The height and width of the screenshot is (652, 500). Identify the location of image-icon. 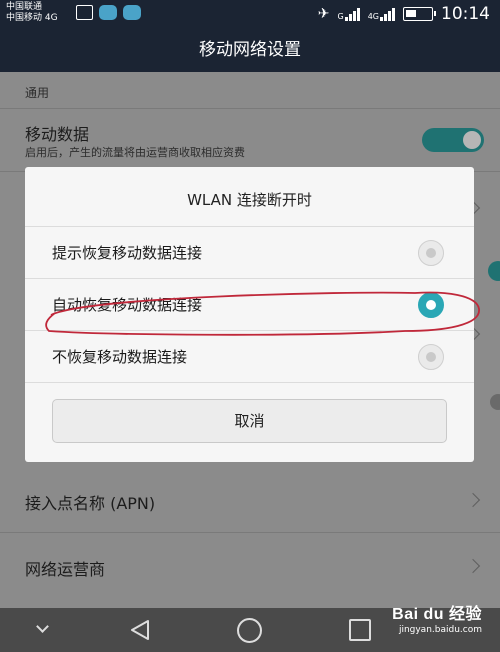
(84, 12).